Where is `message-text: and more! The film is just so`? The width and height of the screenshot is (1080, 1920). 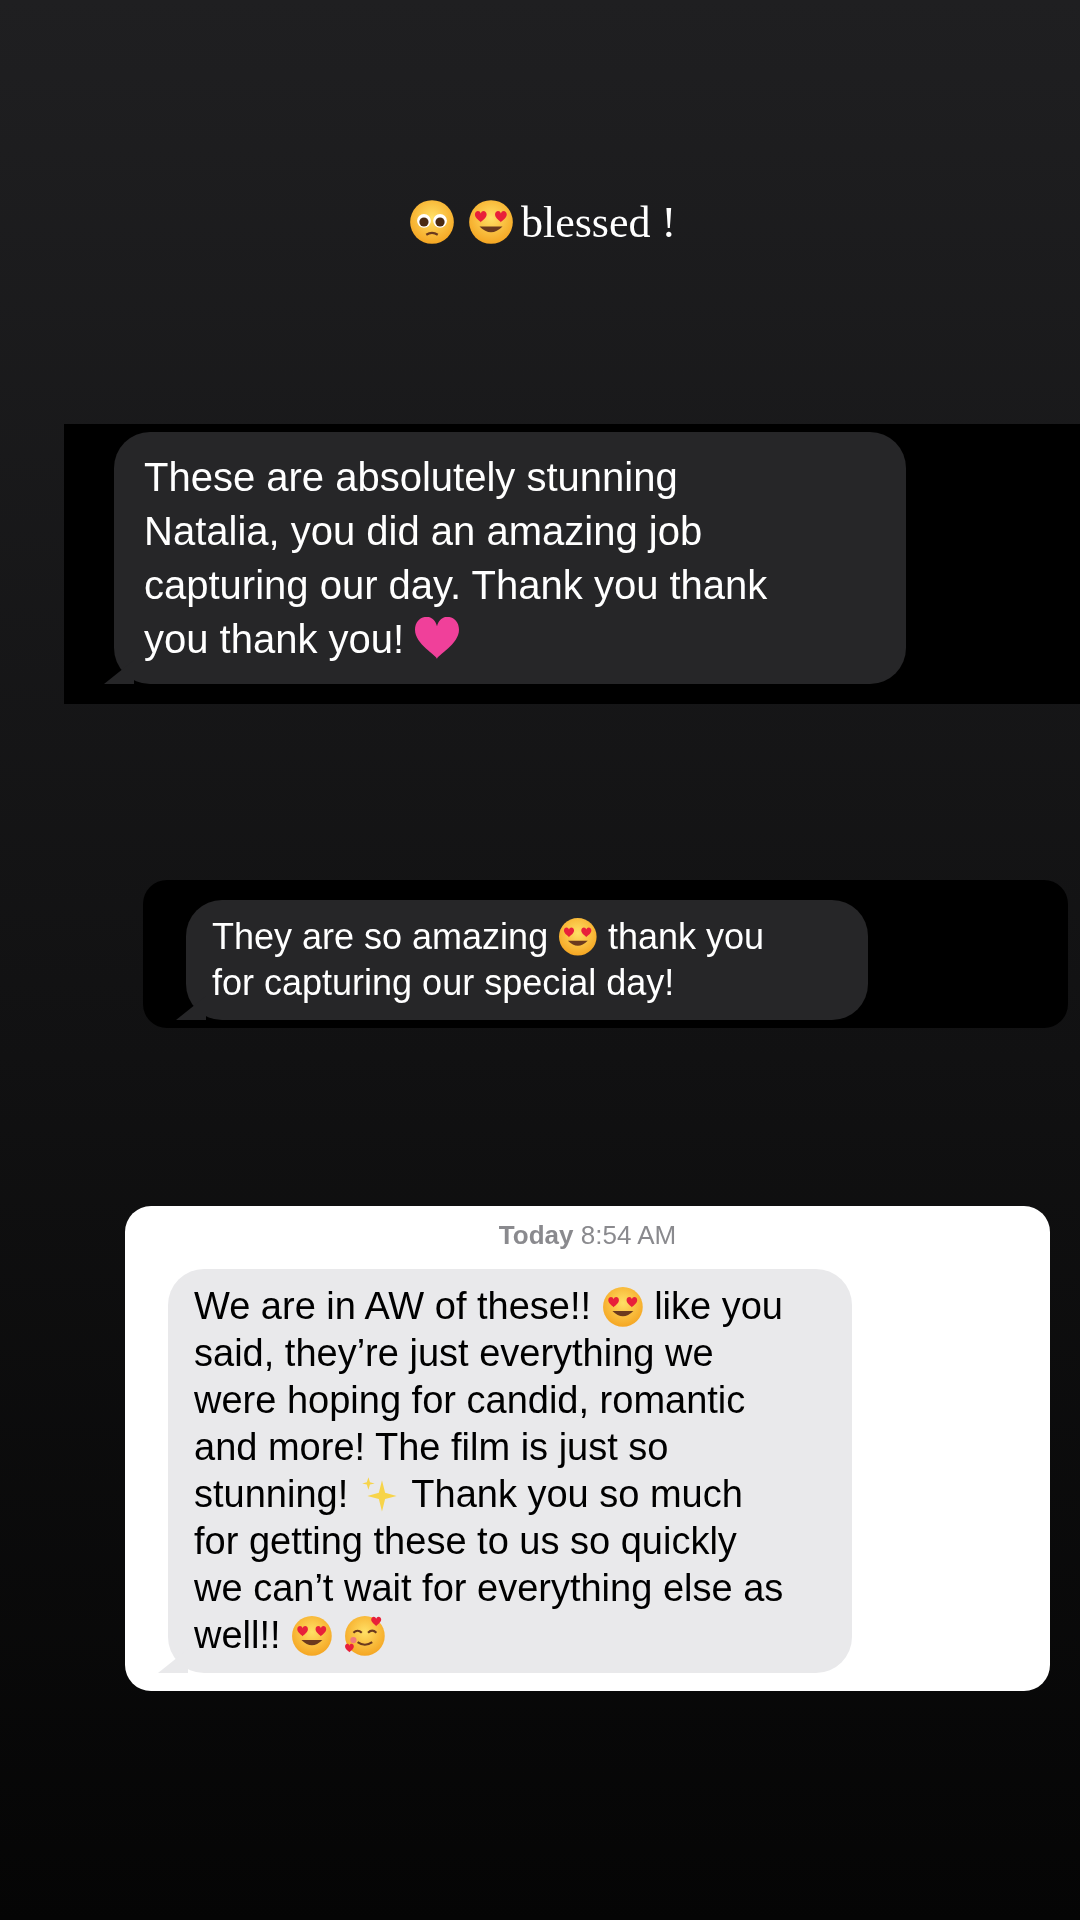
message-text: and more! The film is just so is located at coordinates (431, 1447).